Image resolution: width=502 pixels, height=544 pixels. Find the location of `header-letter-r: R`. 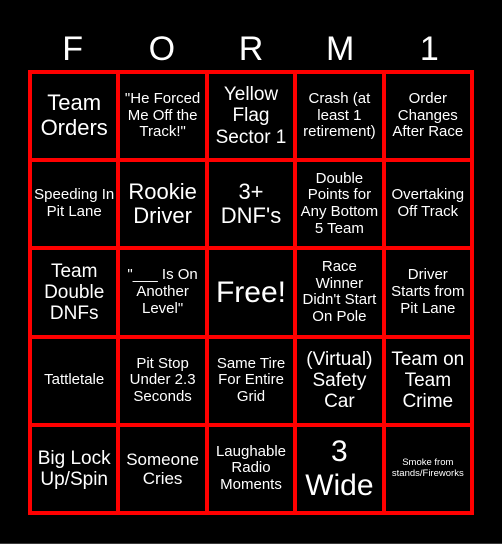

header-letter-r: R is located at coordinates (251, 49).